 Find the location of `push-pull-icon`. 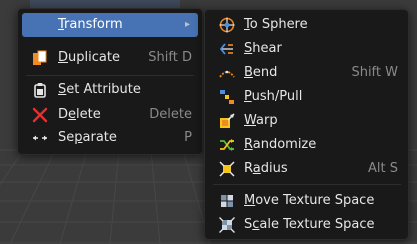

push-pull-icon is located at coordinates (227, 97).